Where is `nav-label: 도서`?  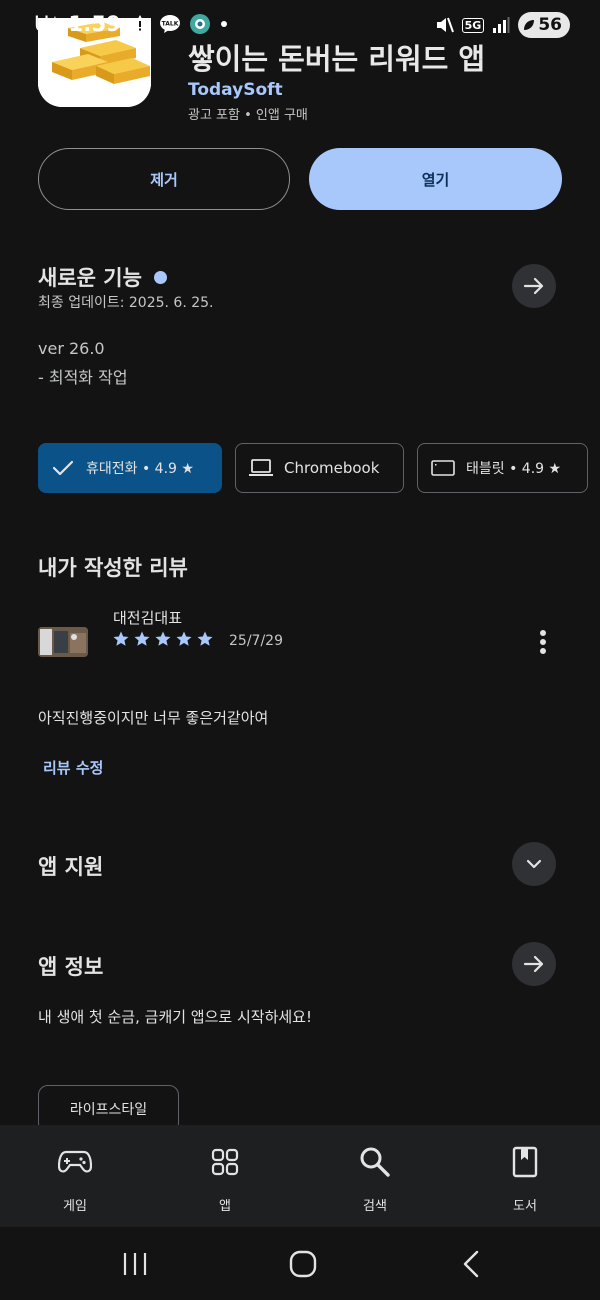
nav-label: 도서 is located at coordinates (525, 1206).